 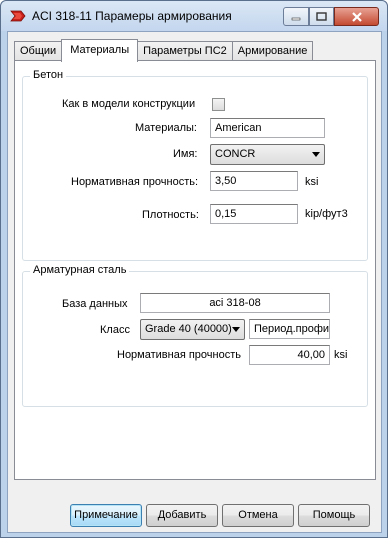 What do you see at coordinates (267, 154) in the screenshot?
I see `name-select: CONCR` at bounding box center [267, 154].